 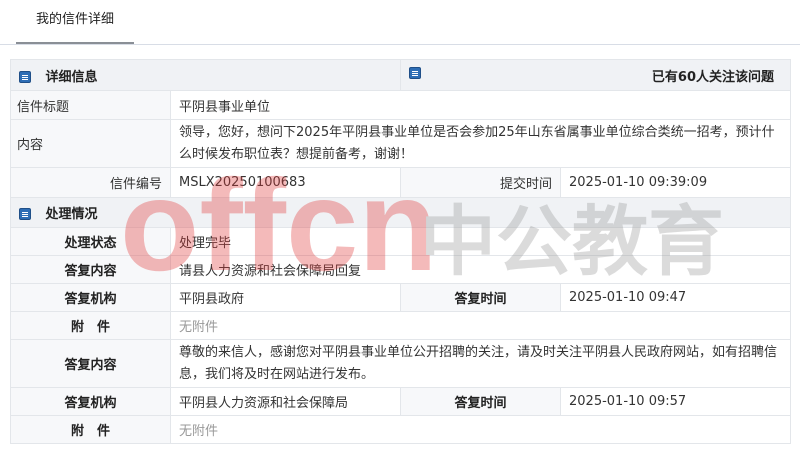 I want to click on detail-section-header: 详细信息 已有60人关注该问题, so click(x=400, y=75).